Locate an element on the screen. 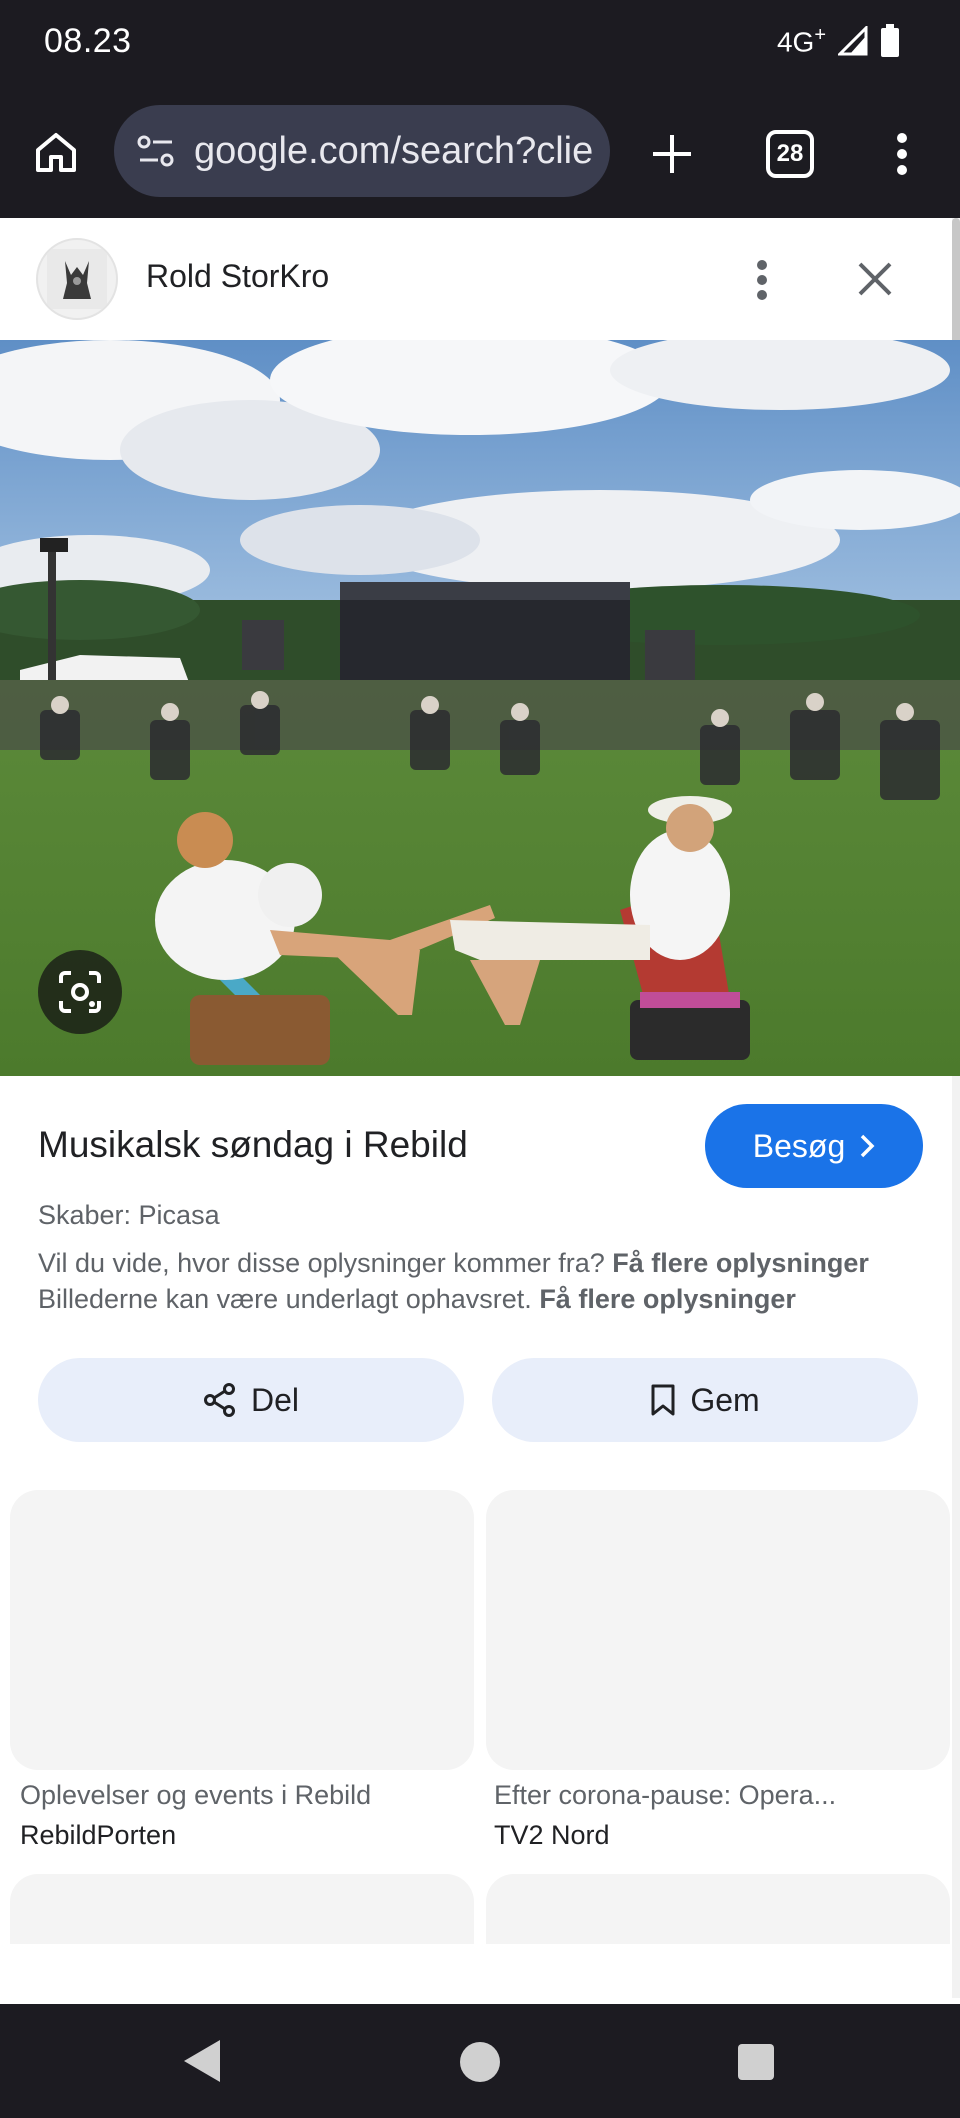  network-type: 4G+ is located at coordinates (801, 41).